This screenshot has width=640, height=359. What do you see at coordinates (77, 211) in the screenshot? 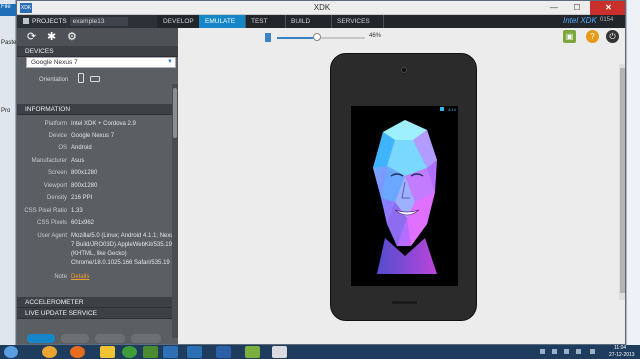
I see `info-value: 1.33` at bounding box center [77, 211].